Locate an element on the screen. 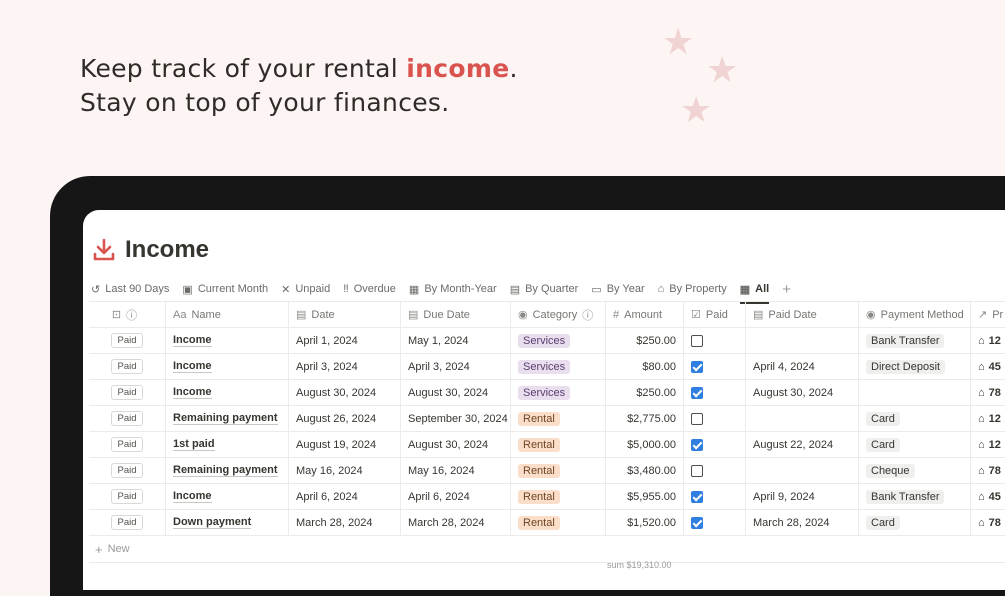  due-date-cell: April 6, 2024 is located at coordinates (456, 496).